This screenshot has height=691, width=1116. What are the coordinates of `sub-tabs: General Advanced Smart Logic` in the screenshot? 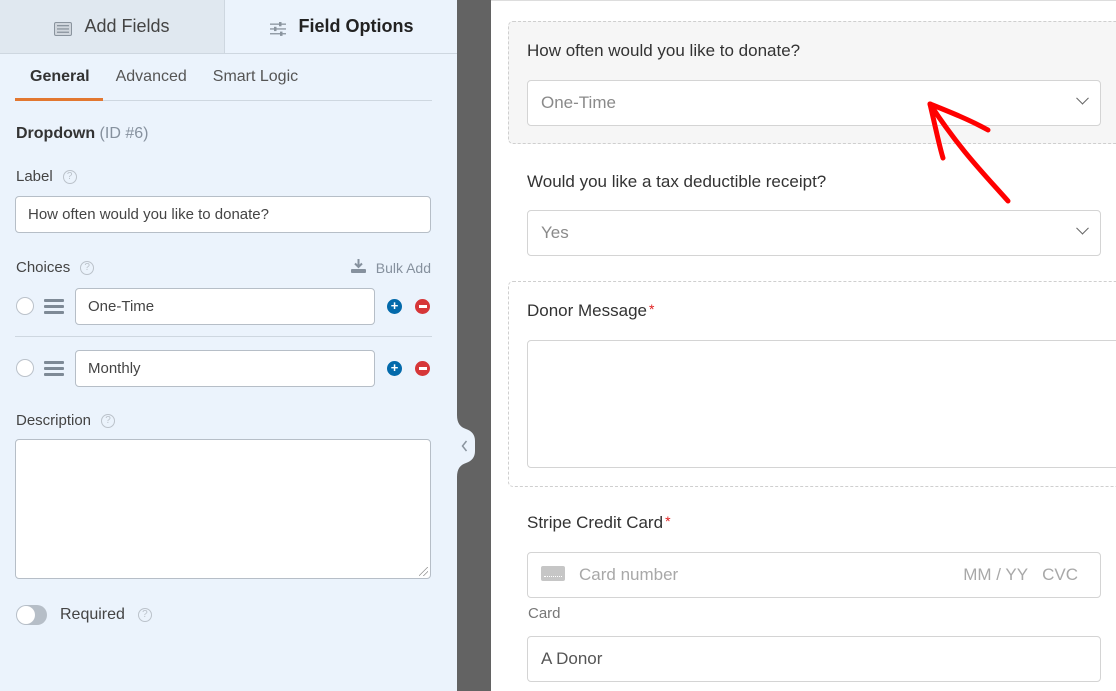 It's located at (223, 77).